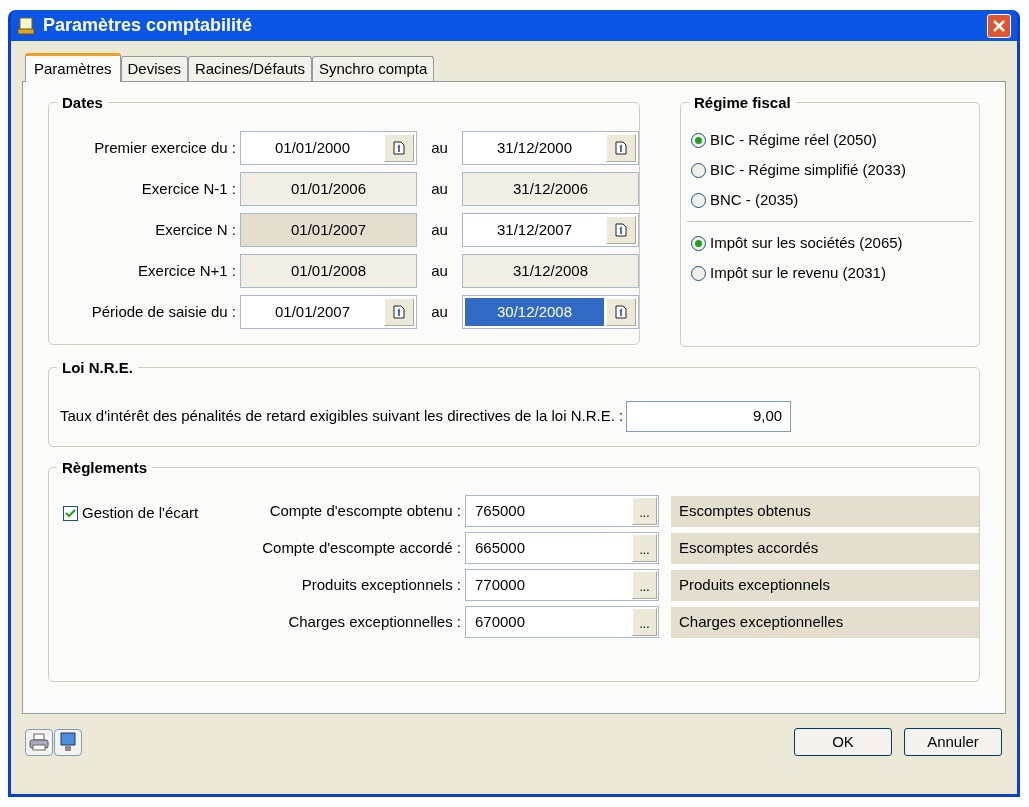  I want to click on field-label: Produits exceptionnels :, so click(381, 584).